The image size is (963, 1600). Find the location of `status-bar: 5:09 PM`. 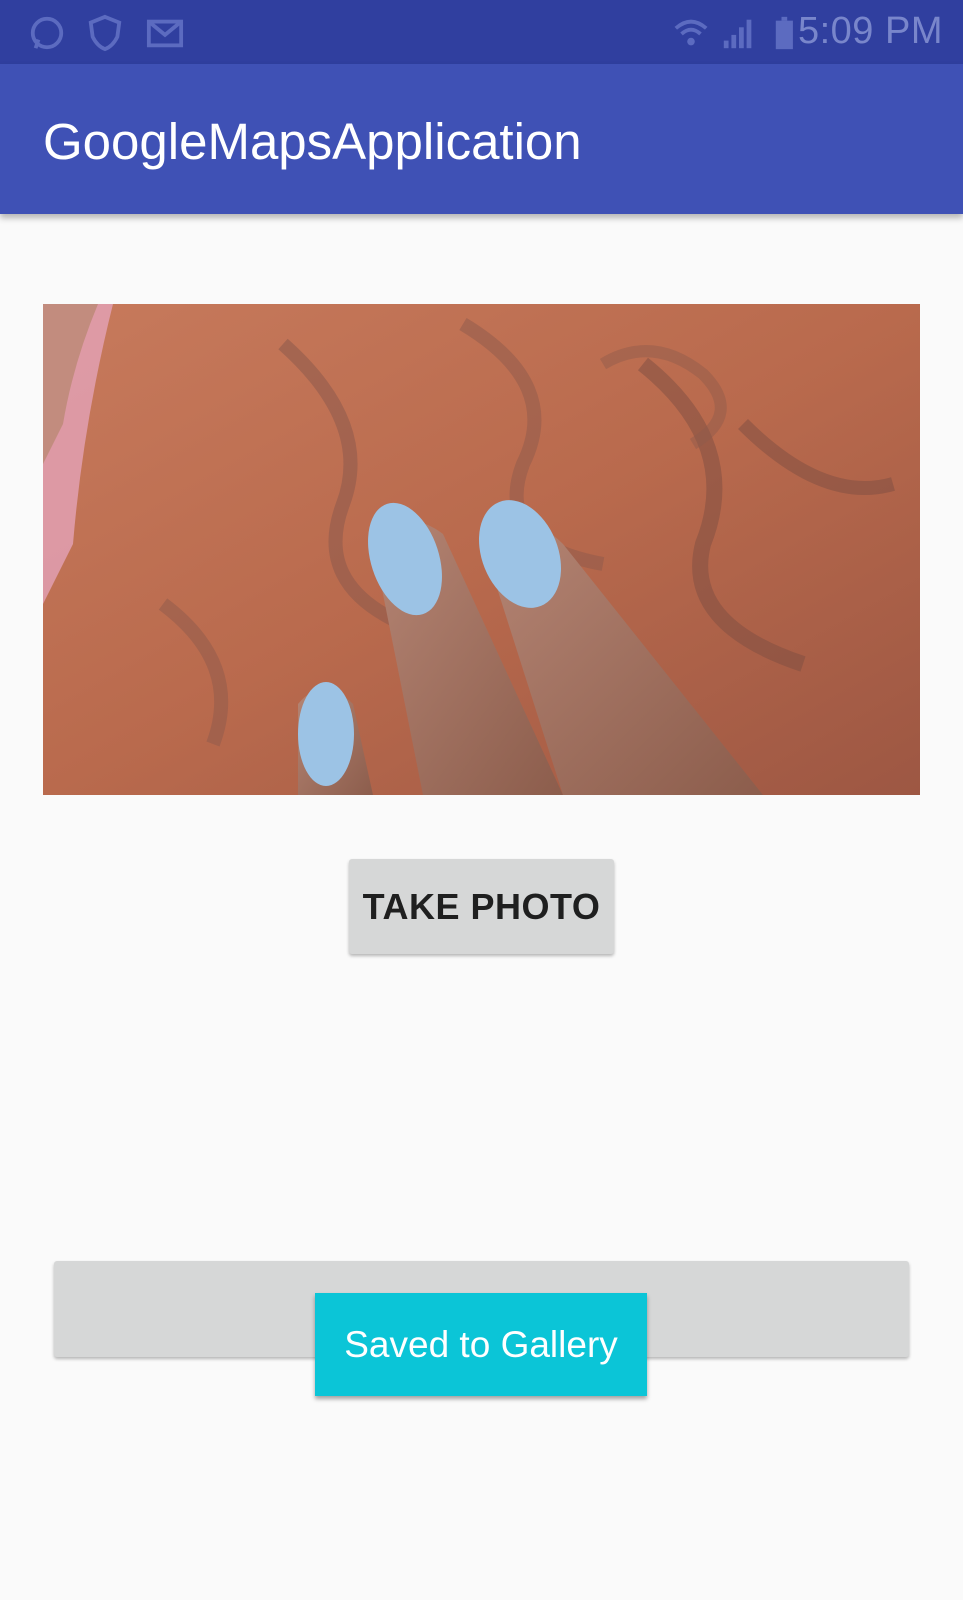

status-bar: 5:09 PM is located at coordinates (481, 32).